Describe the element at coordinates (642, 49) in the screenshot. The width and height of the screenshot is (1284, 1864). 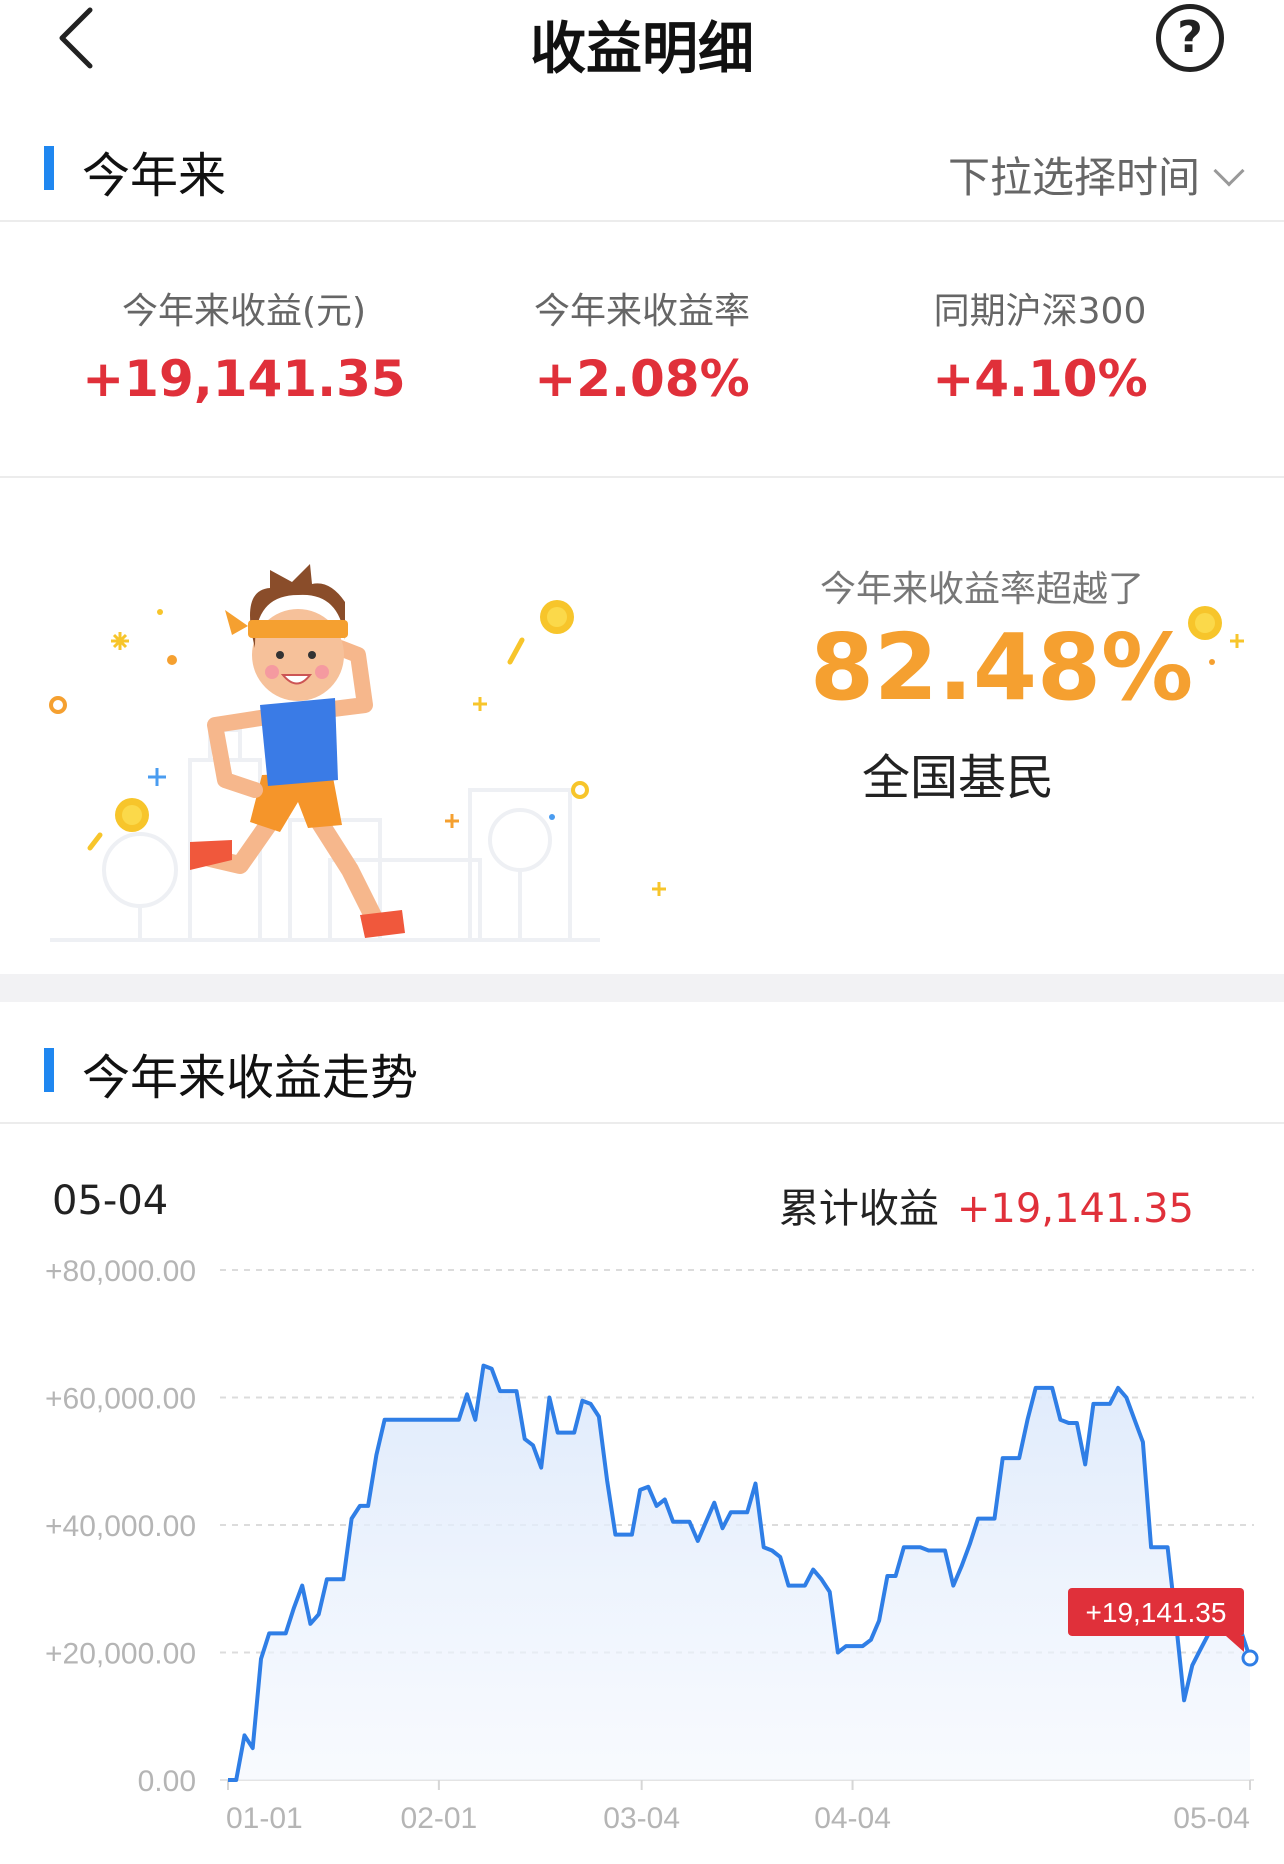
I see `page-title: 收益明细` at that location.